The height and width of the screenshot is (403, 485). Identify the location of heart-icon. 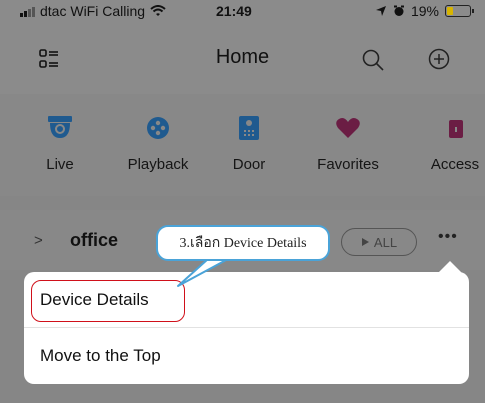
(348, 128).